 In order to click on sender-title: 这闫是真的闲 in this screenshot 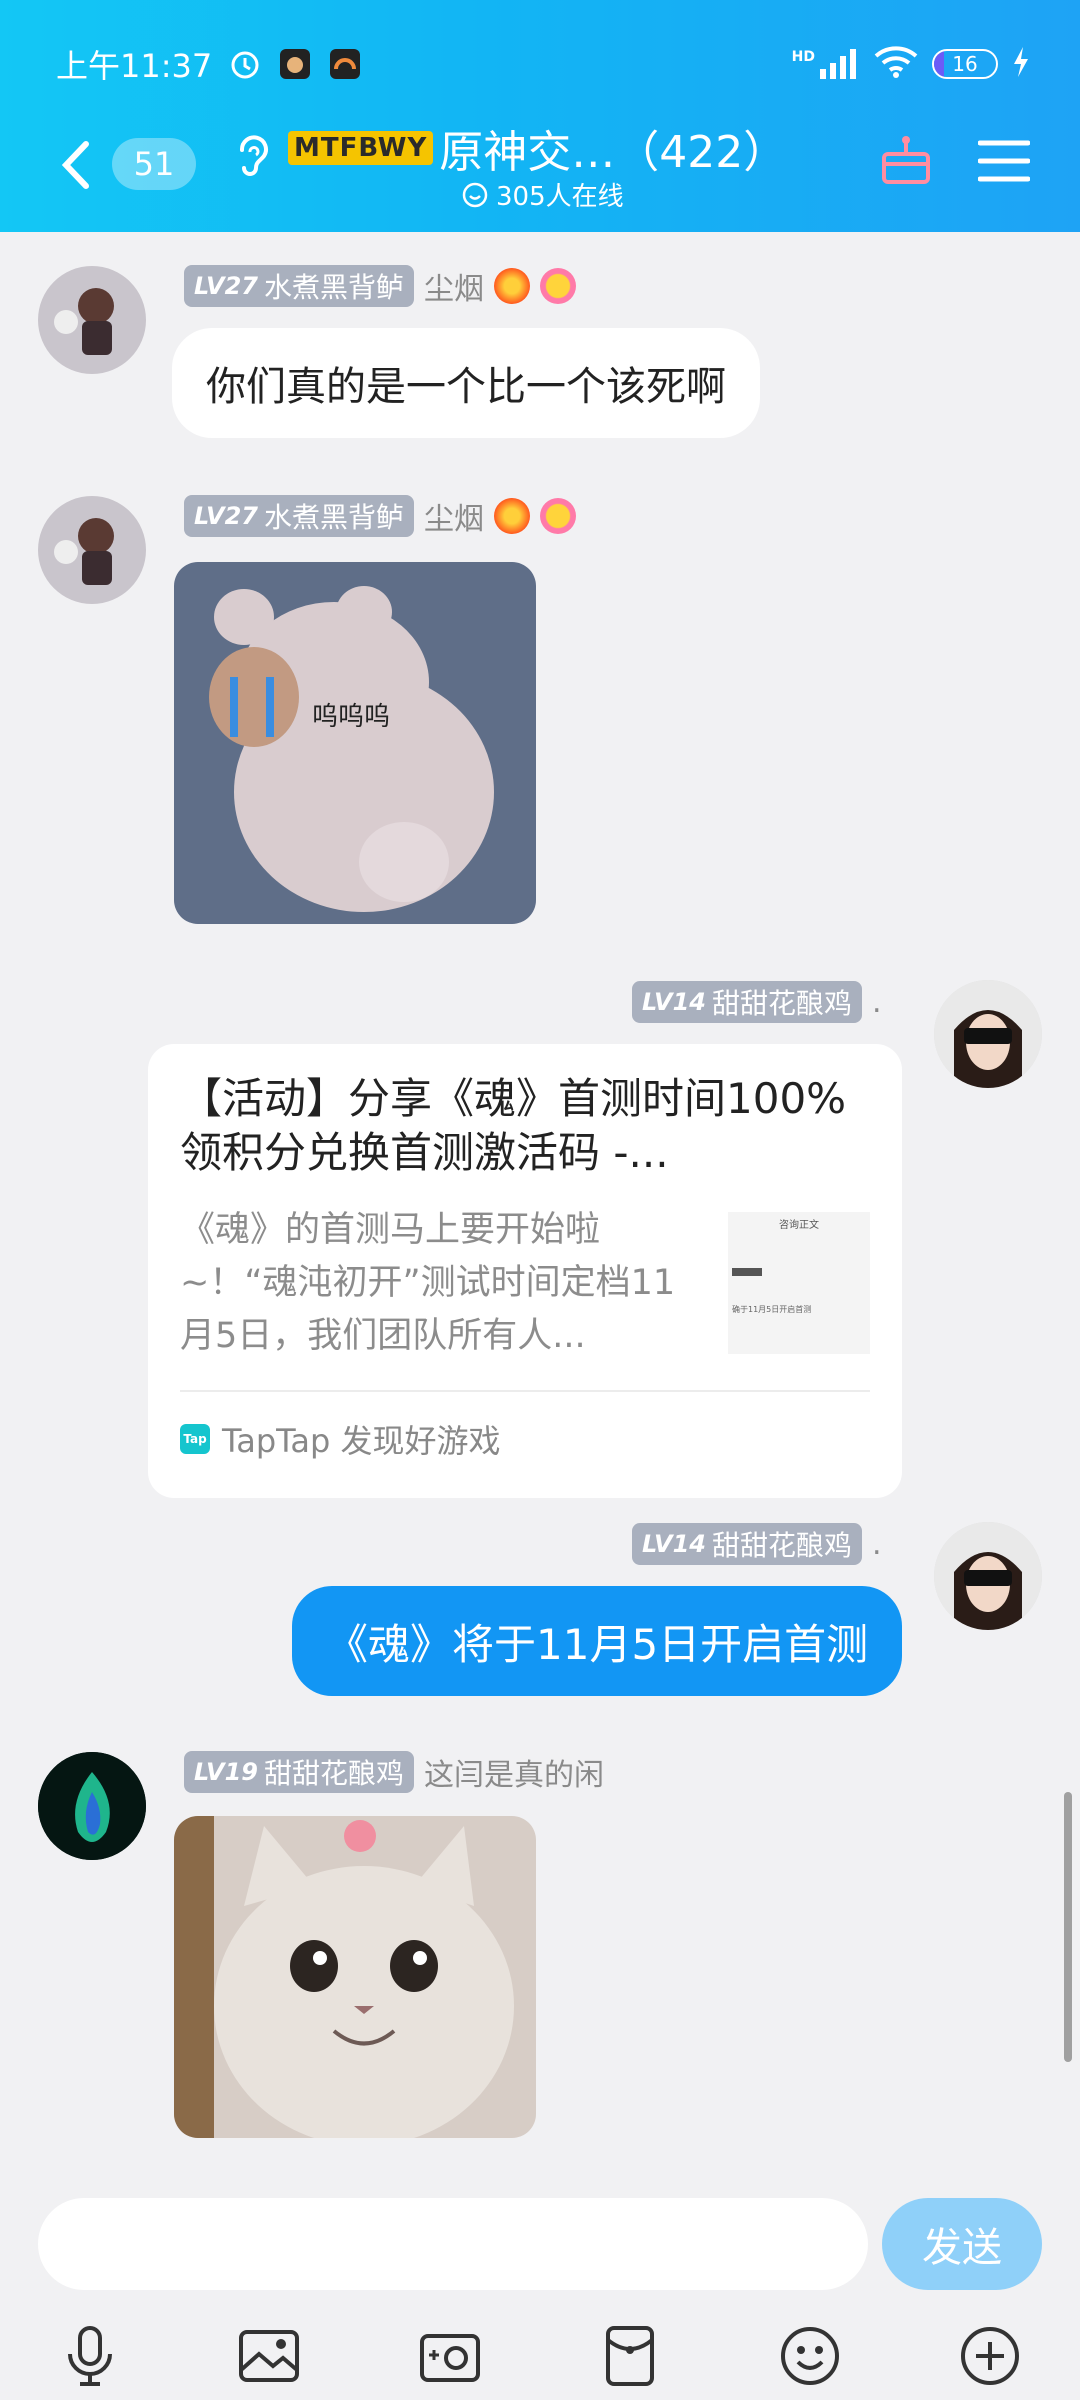, I will do `click(513, 1775)`.